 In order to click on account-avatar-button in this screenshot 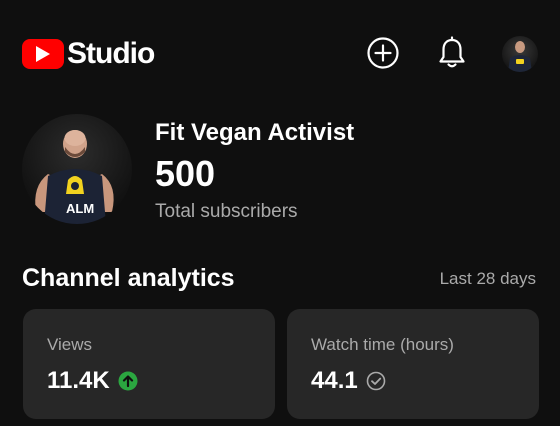, I will do `click(520, 54)`.